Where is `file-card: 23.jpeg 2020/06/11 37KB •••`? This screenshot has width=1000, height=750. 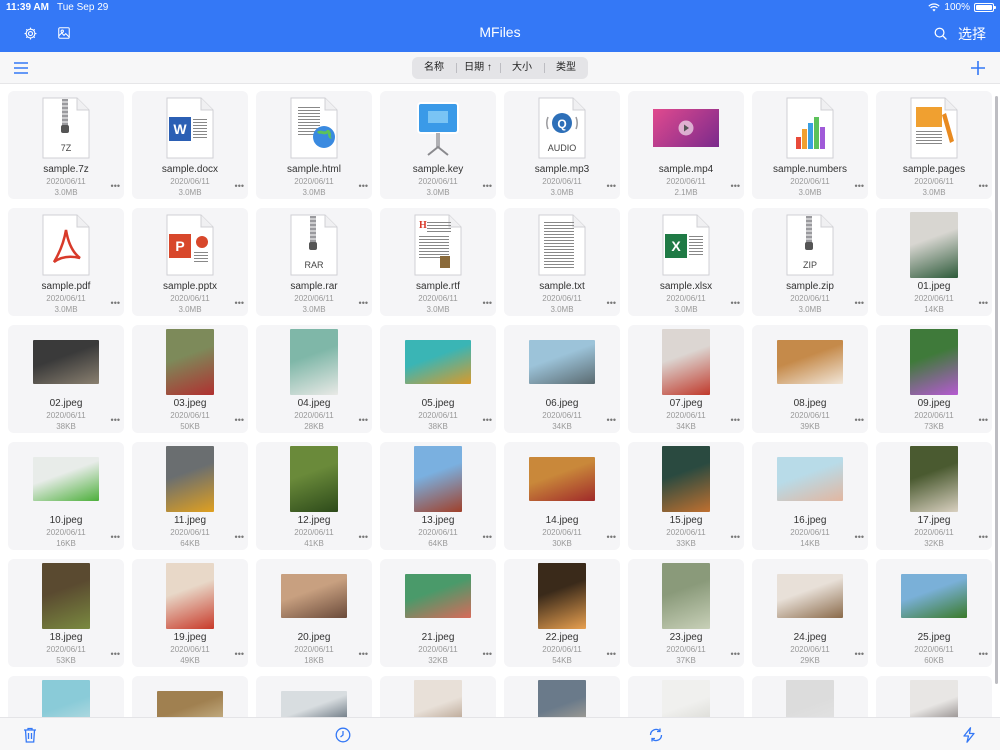
file-card: 23.jpeg 2020/06/11 37KB ••• is located at coordinates (686, 613).